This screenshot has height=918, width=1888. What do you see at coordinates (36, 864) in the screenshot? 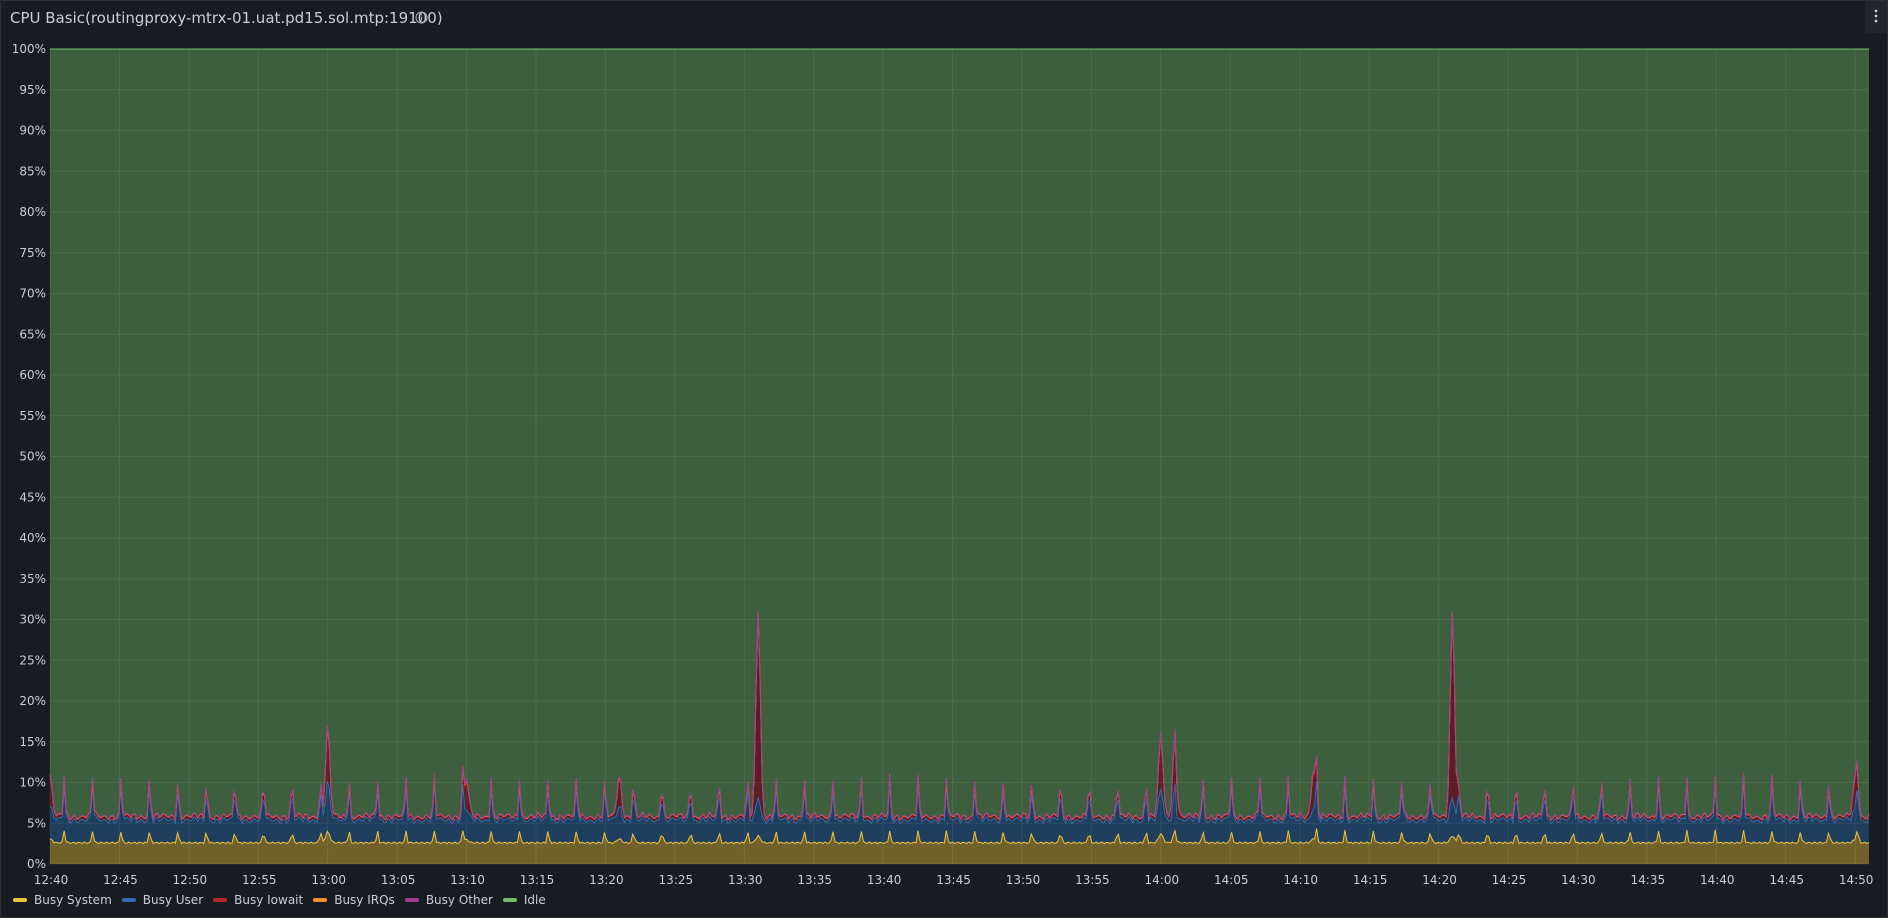
I see `y-tick-label: 0%` at bounding box center [36, 864].